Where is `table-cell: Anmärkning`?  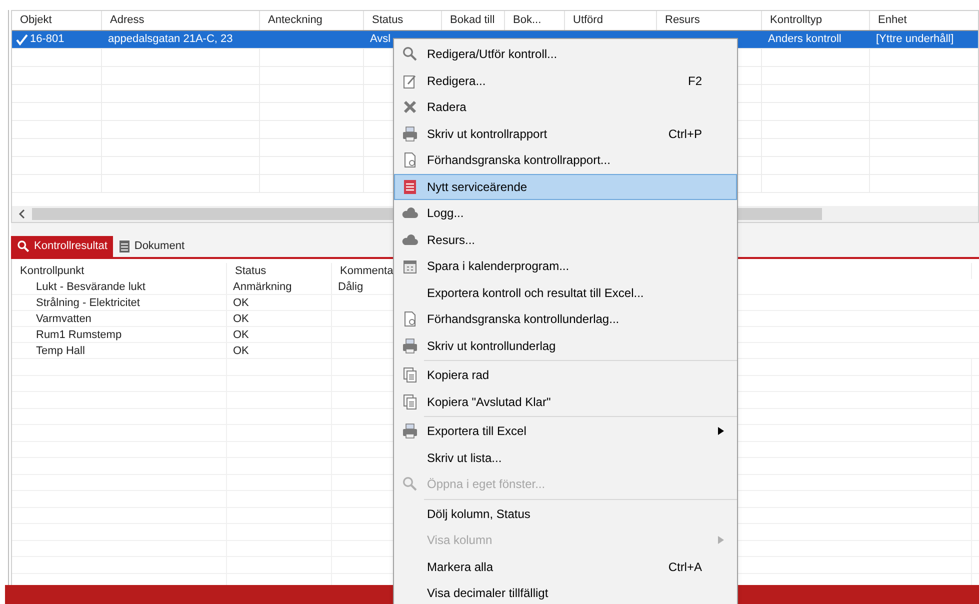
table-cell: Anmärkning is located at coordinates (262, 287).